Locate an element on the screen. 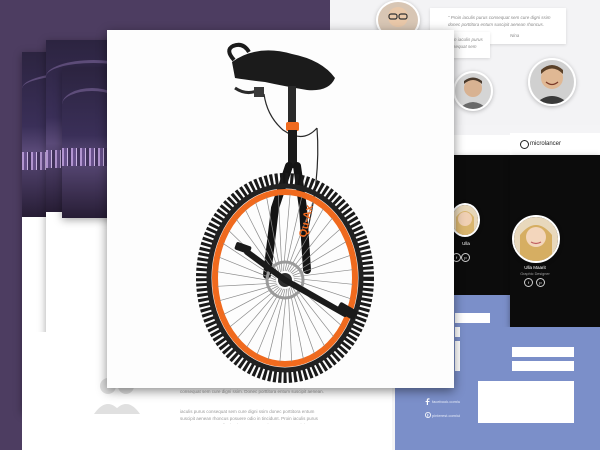 The width and height of the screenshot is (600, 450). seat-clamp is located at coordinates (292, 126).